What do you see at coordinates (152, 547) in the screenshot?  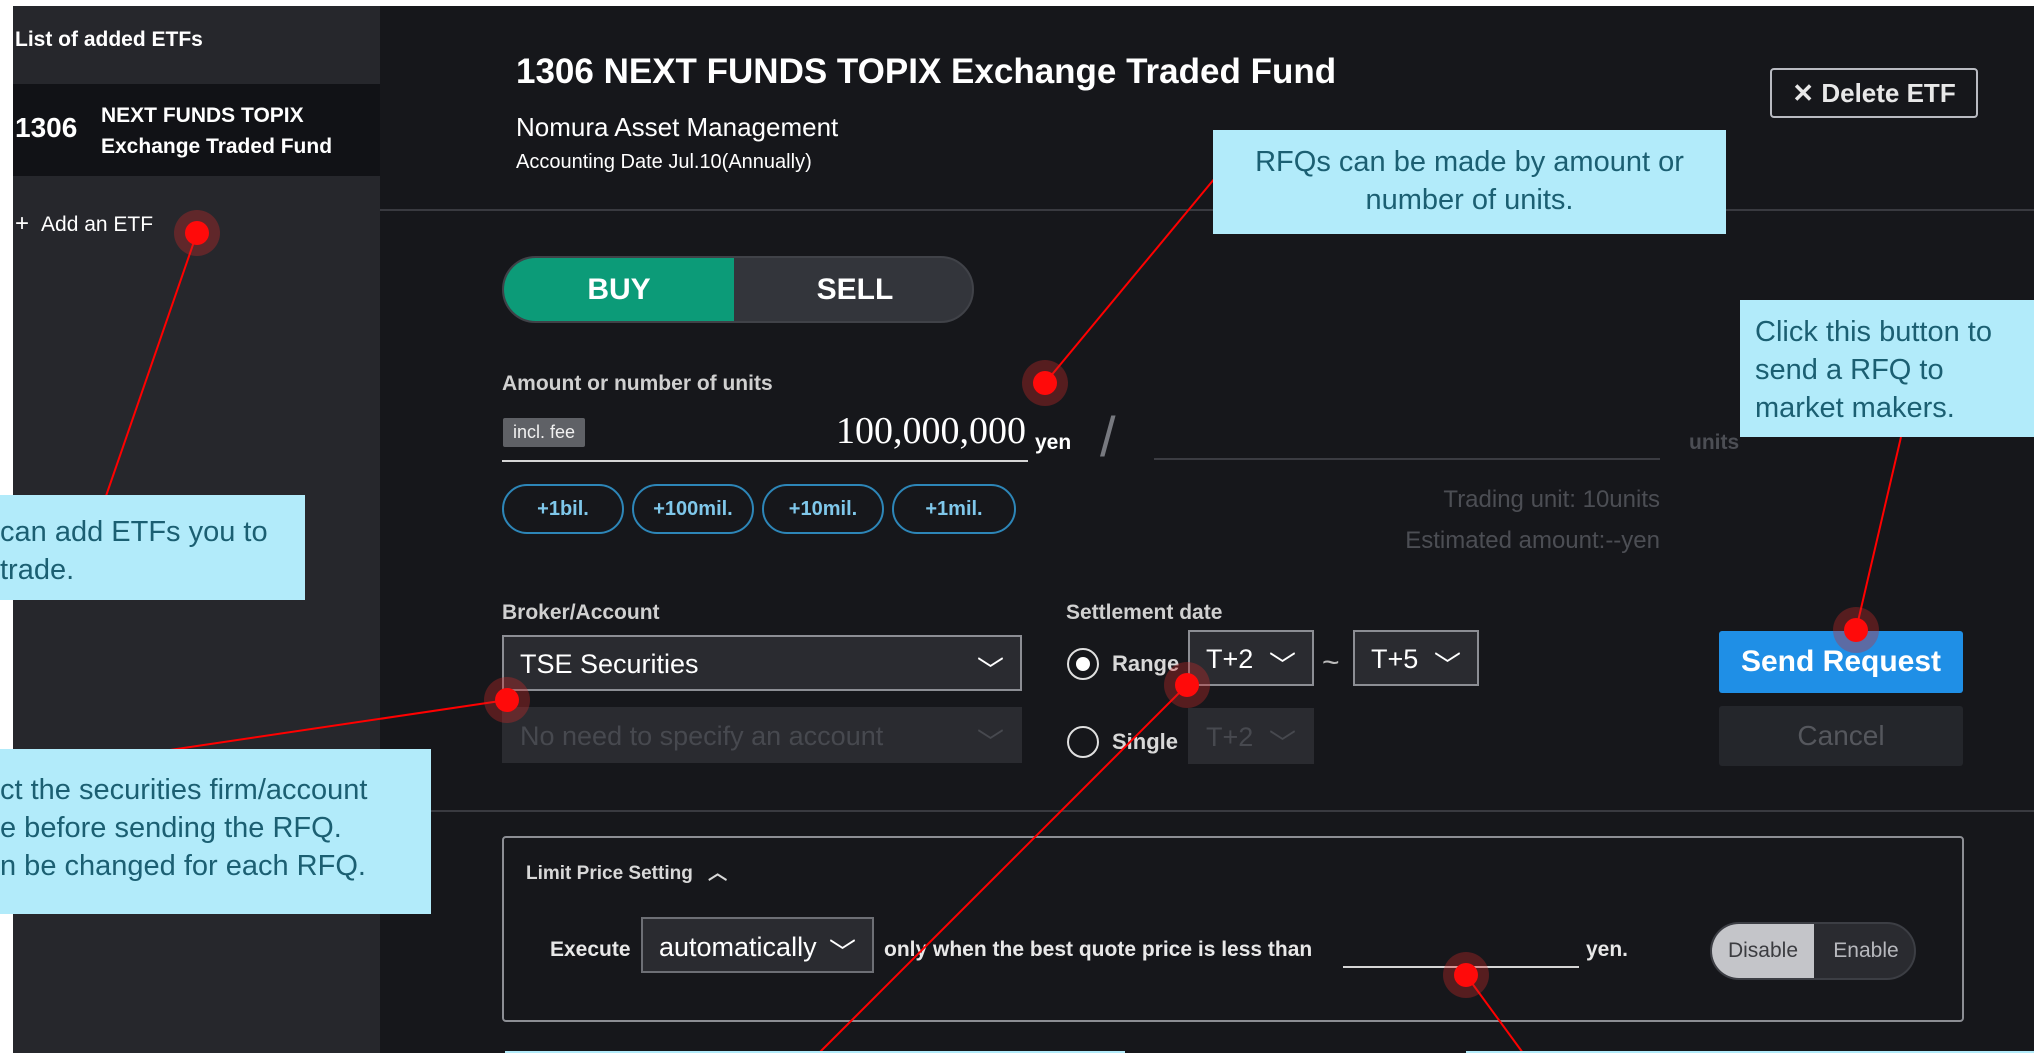 I see `callout-add-etf: can add ETFs you to trade.` at bounding box center [152, 547].